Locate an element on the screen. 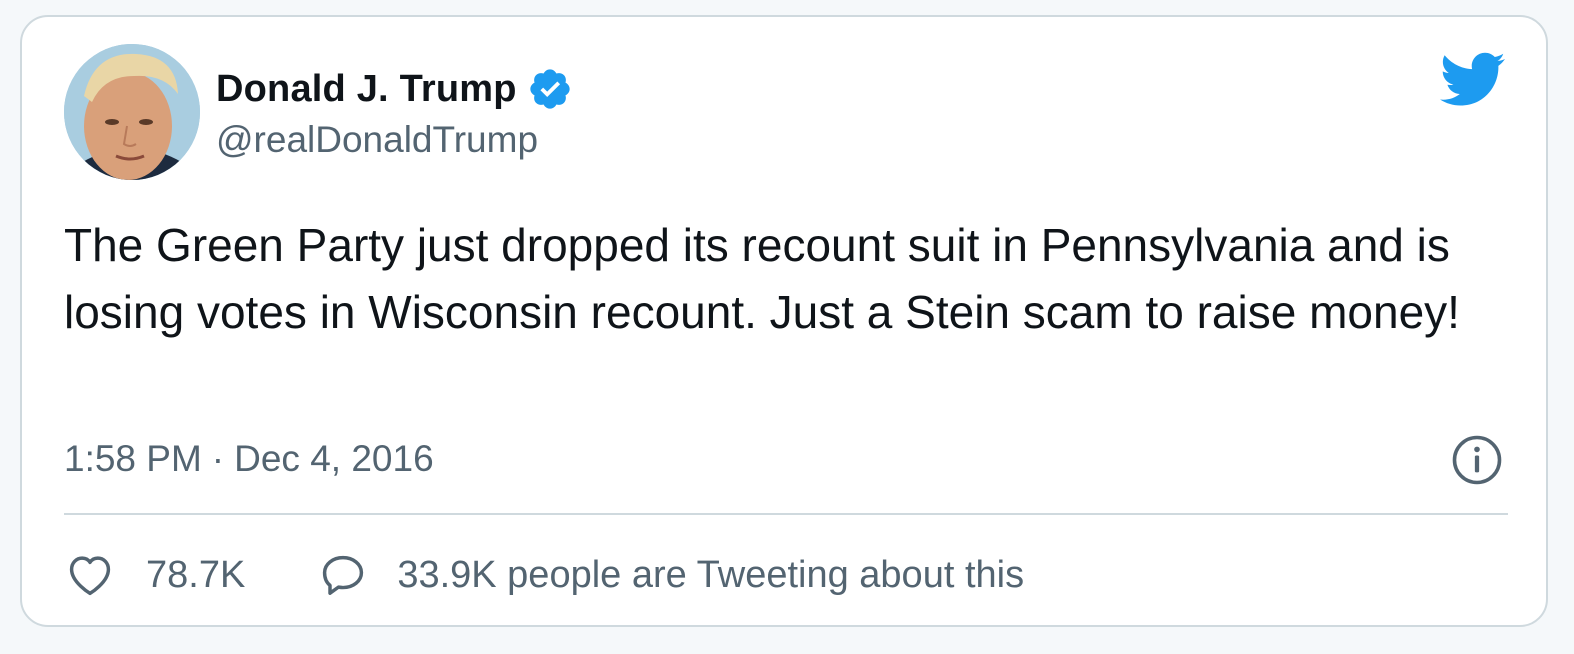 This screenshot has width=1574, height=654. twitter-bird-icon is located at coordinates (1473, 80).